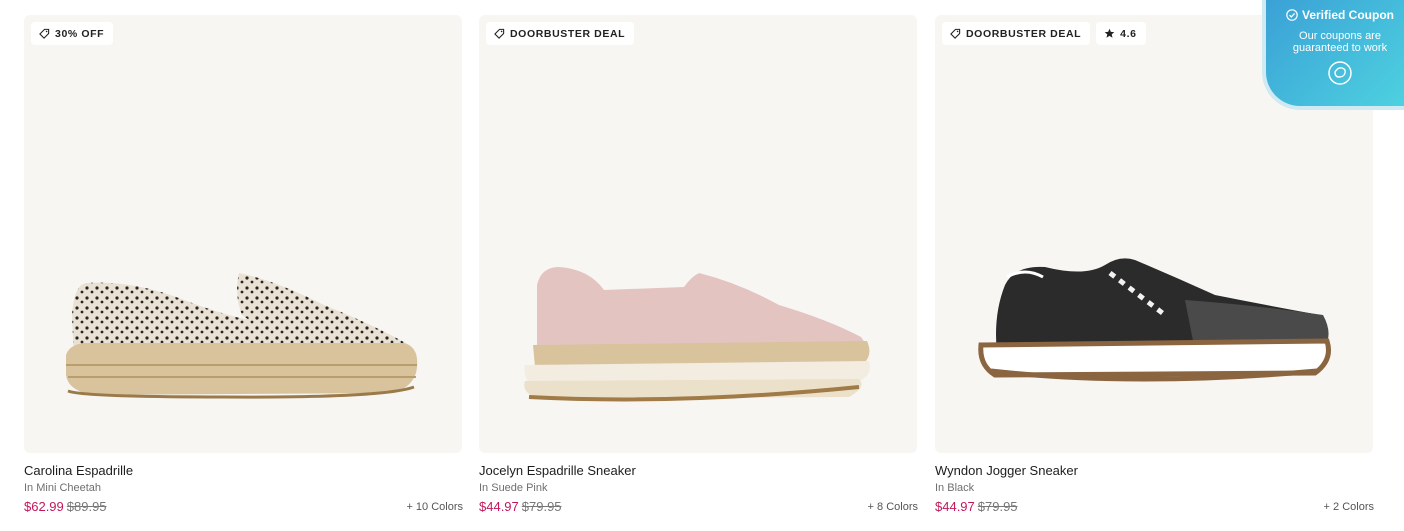 Image resolution: width=1404 pixels, height=531 pixels. What do you see at coordinates (1340, 73) in the screenshot?
I see `brand-logo-icon` at bounding box center [1340, 73].